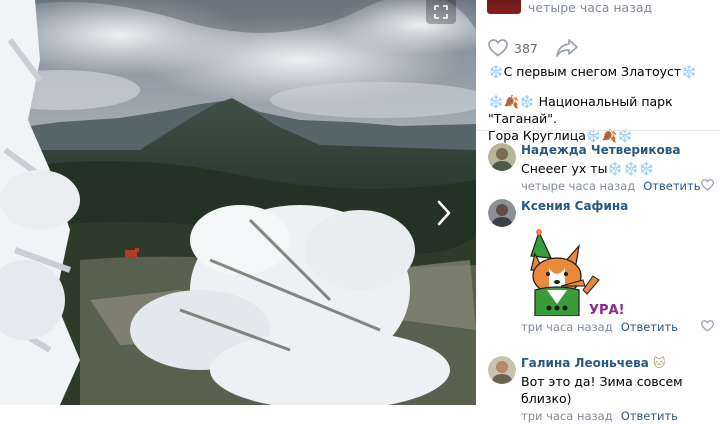 Image resolution: width=720 pixels, height=424 pixels. What do you see at coordinates (578, 186) in the screenshot?
I see `comment-time: четыре часа назад` at bounding box center [578, 186].